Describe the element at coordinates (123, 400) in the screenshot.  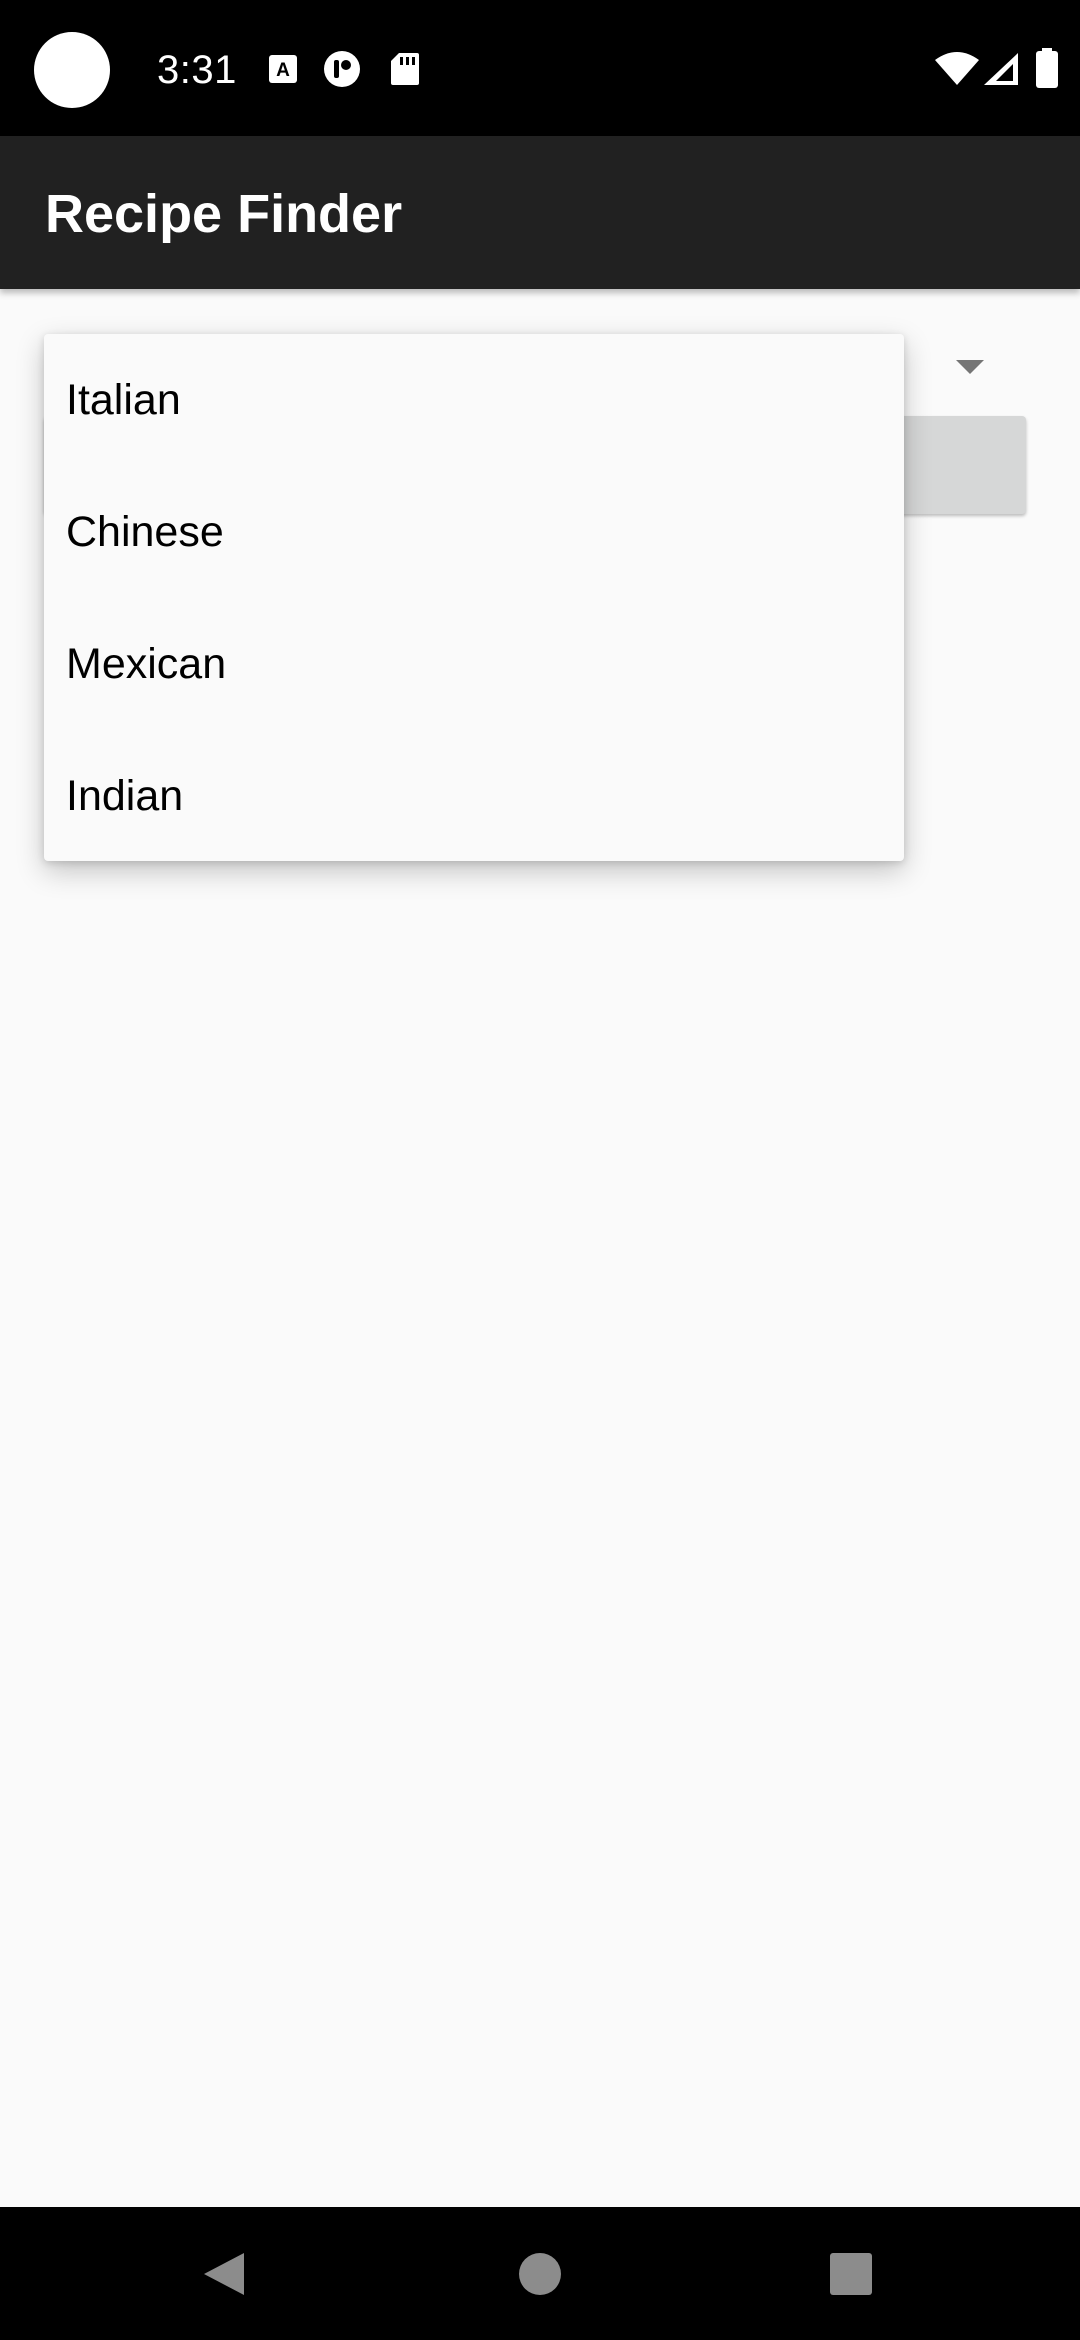
I see `dropdown-item-label: Italian` at that location.